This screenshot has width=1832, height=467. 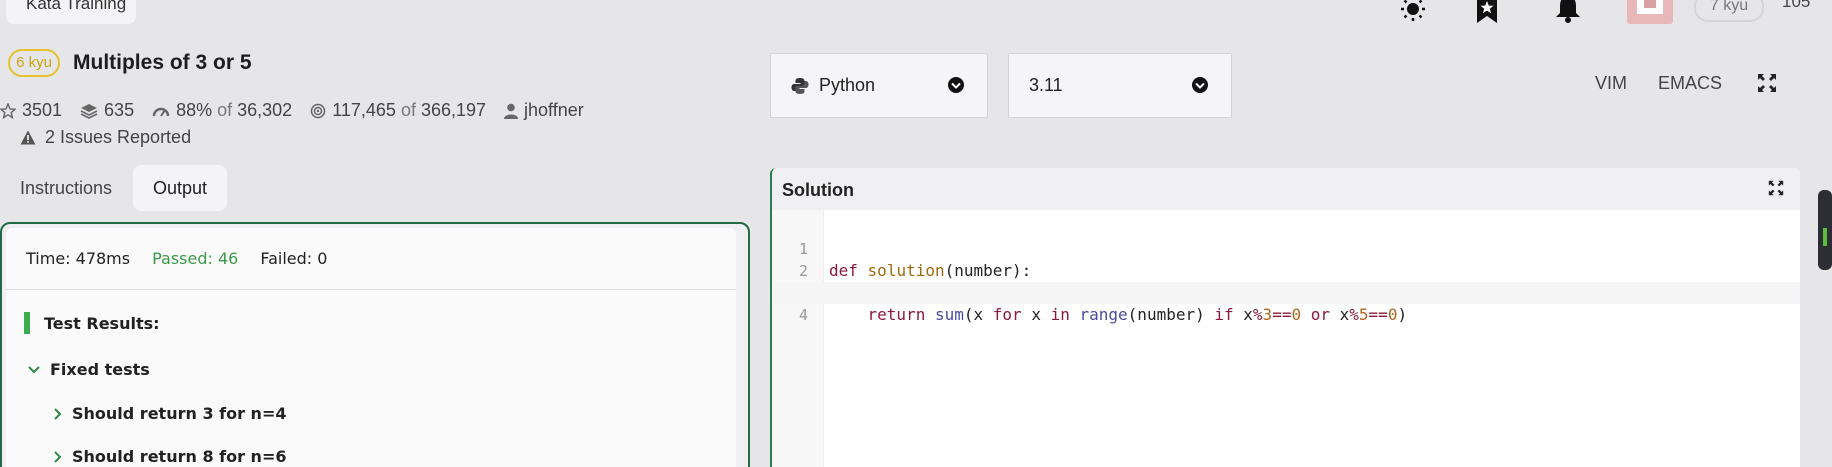 I want to click on vim-mode-button: VIM, so click(x=1611, y=83).